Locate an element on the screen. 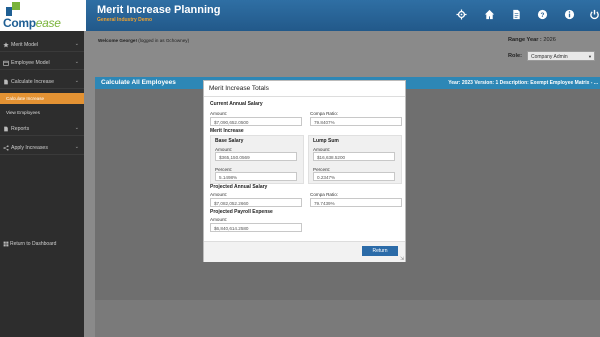 Image resolution: width=600 pixels, height=337 pixels. compease-logo: Compease is located at coordinates (43, 15).